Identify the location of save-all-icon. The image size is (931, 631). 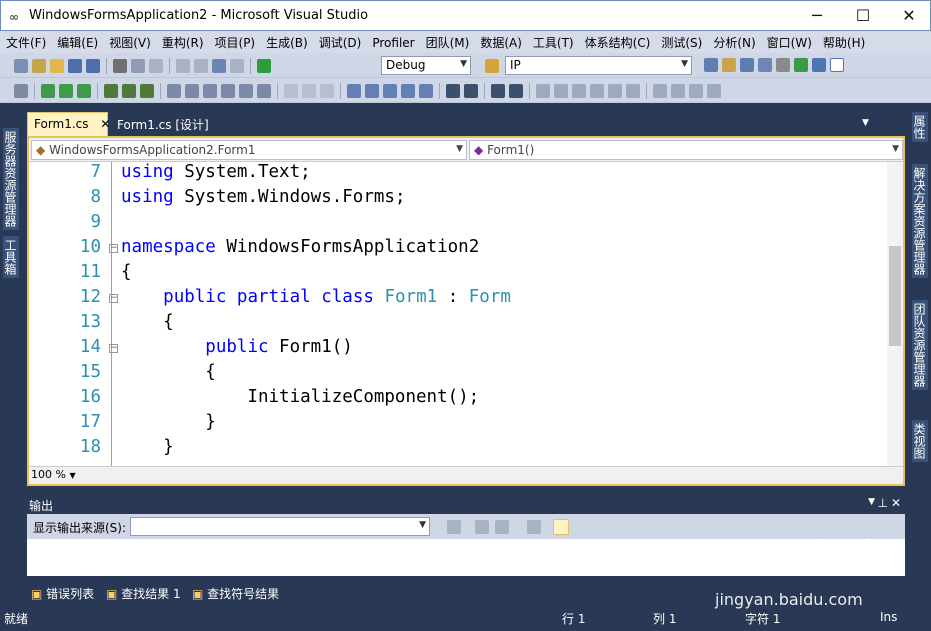
(93, 66).